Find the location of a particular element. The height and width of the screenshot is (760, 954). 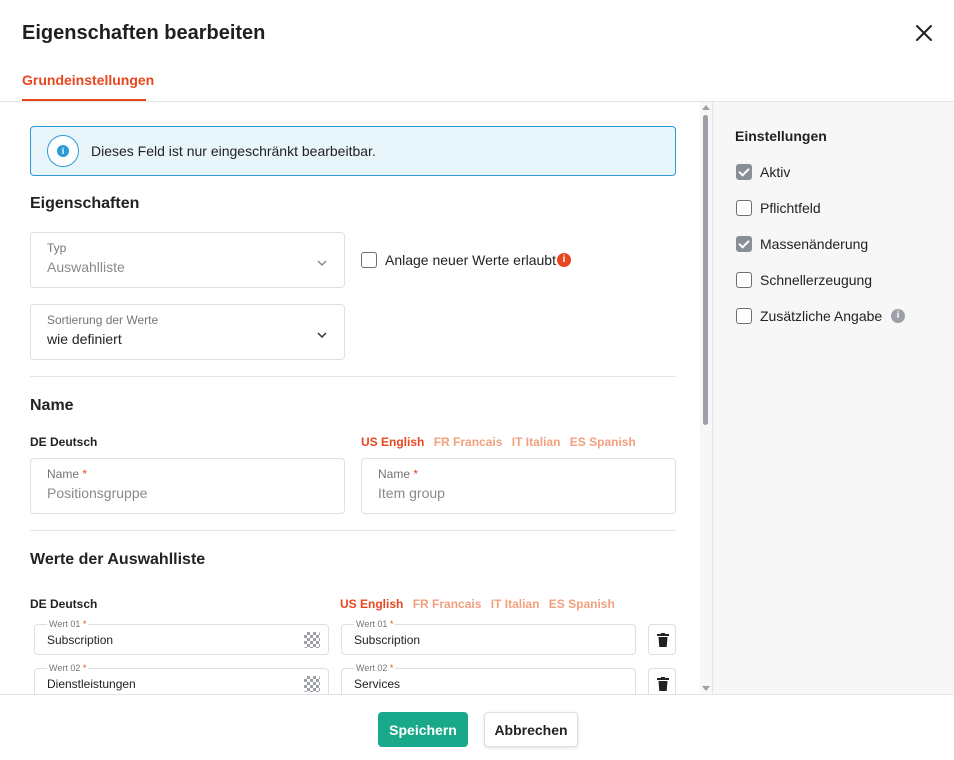

value-en-input: Wert 01 * Subscription is located at coordinates (488, 637).